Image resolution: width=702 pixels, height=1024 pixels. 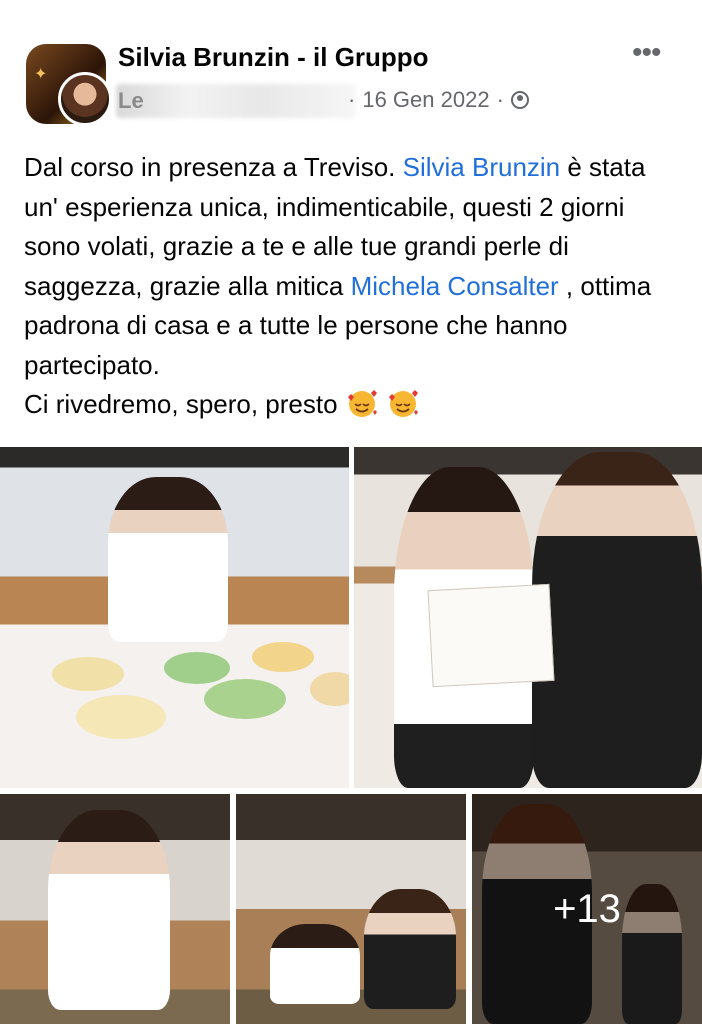 I want to click on post-text-part: Dal corso in presenza a Treviso., so click(x=213, y=167).